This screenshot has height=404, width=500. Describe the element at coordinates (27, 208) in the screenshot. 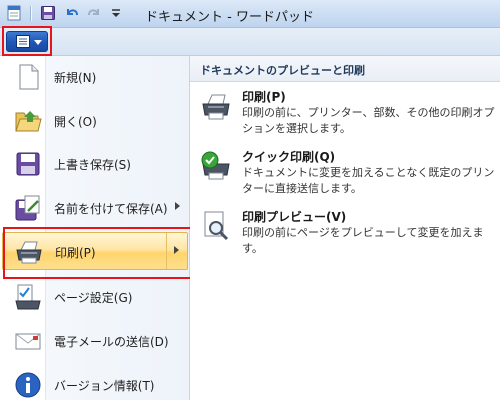

I see `save-as-icon` at that location.